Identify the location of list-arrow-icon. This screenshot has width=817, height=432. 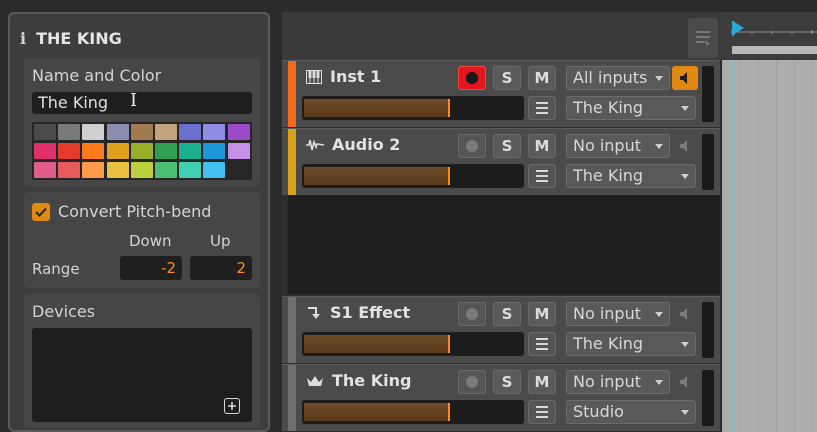
(703, 38).